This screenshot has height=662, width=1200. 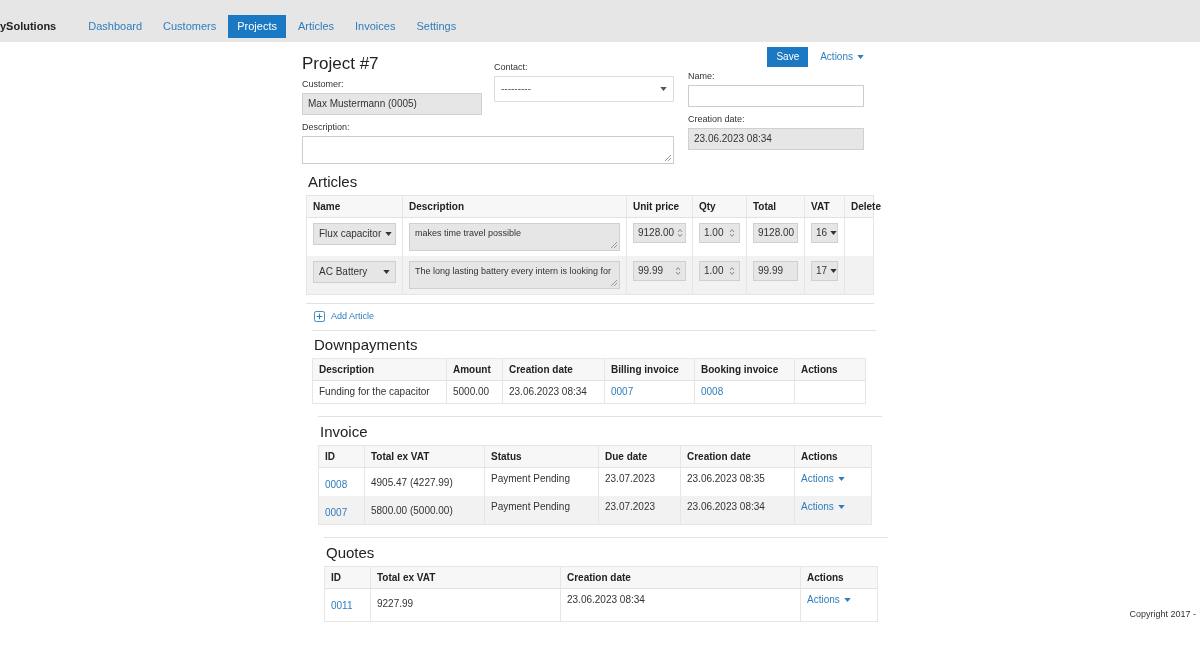 I want to click on table-cell: 5000.00, so click(x=471, y=391).